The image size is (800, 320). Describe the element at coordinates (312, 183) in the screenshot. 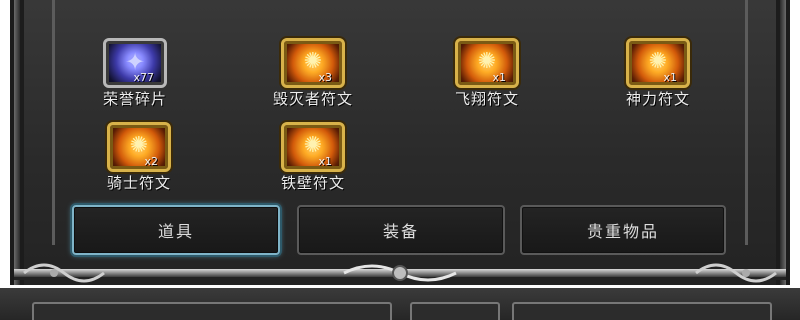

I see `item-name: 铁壁符文` at that location.